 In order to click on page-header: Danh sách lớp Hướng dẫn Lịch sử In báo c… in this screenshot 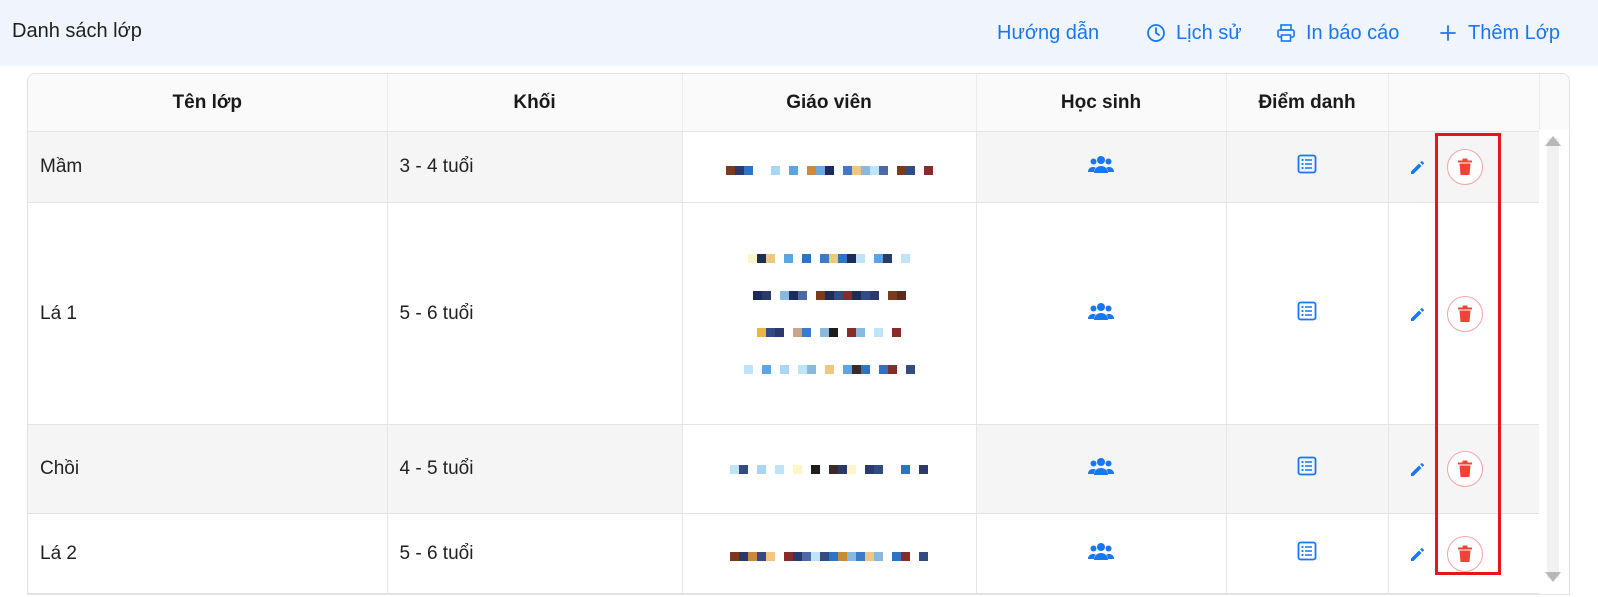, I will do `click(799, 33)`.